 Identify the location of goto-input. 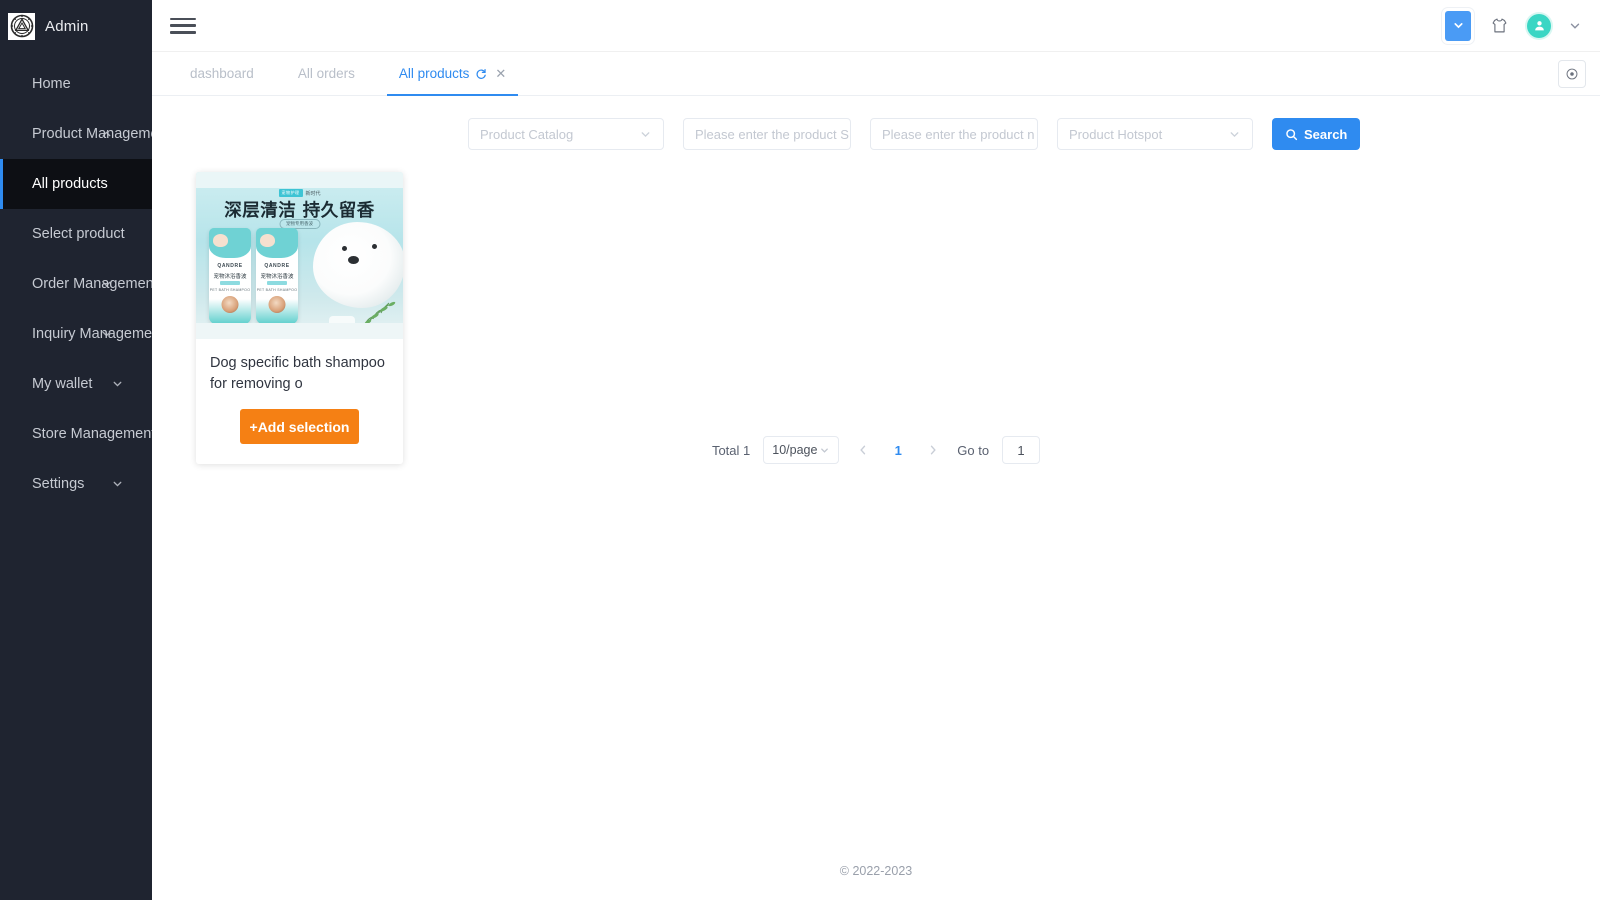
(1021, 450).